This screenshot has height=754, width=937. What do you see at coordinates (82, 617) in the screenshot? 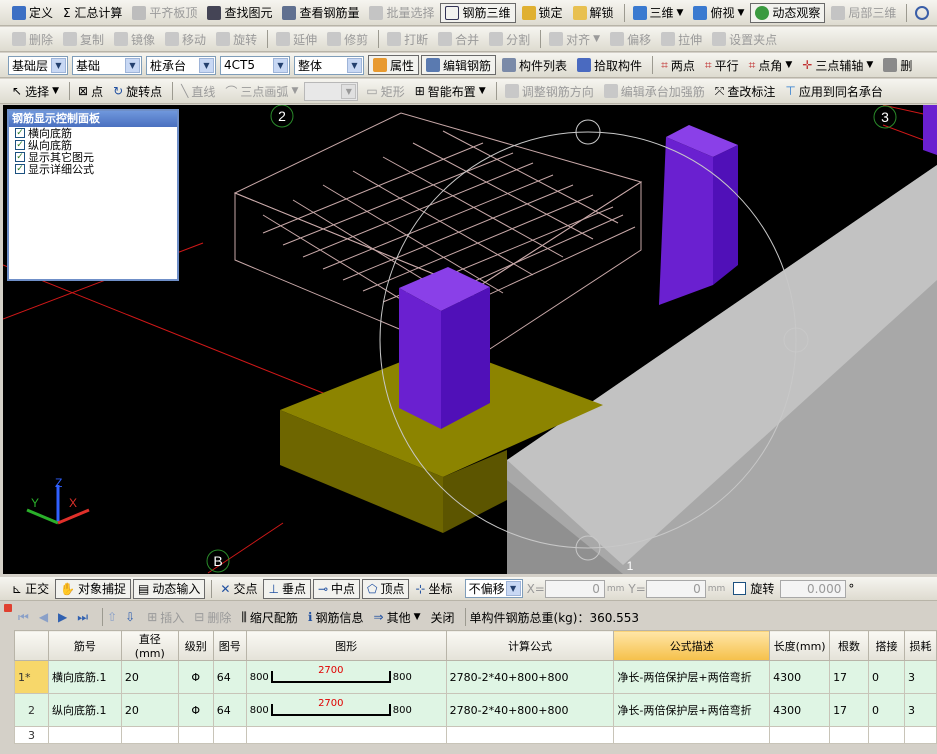
I see `last-record-icon: ⏭` at bounding box center [82, 617].